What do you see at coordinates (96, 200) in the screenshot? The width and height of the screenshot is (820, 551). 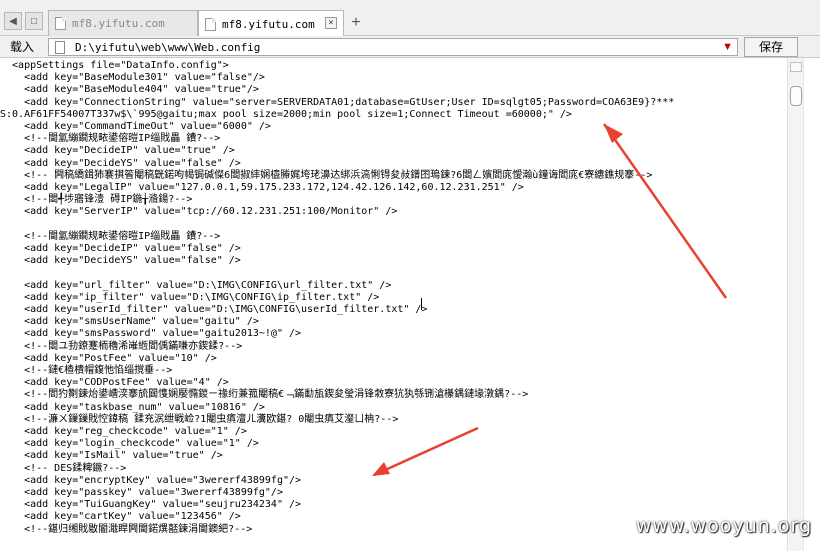 I see `code-line: <!--閸╃埗寤锋潱 碍IP鍦╁潃鍚?-->` at bounding box center [96, 200].